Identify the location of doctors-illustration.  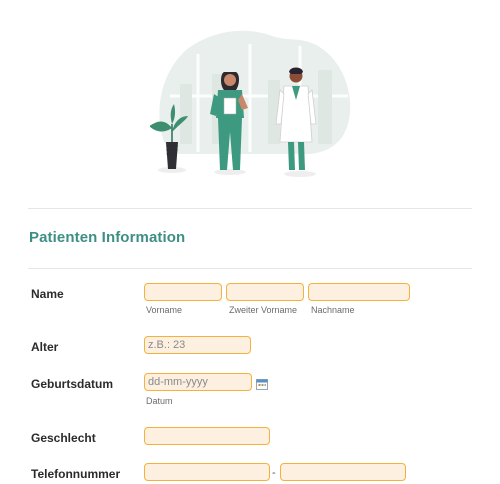
(252, 102).